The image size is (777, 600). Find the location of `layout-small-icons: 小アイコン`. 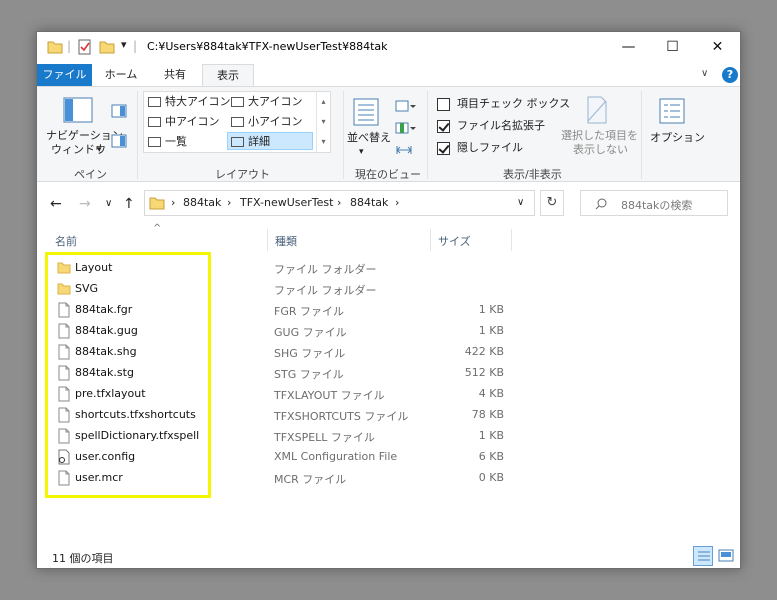

layout-small-icons: 小アイコン is located at coordinates (265, 122).